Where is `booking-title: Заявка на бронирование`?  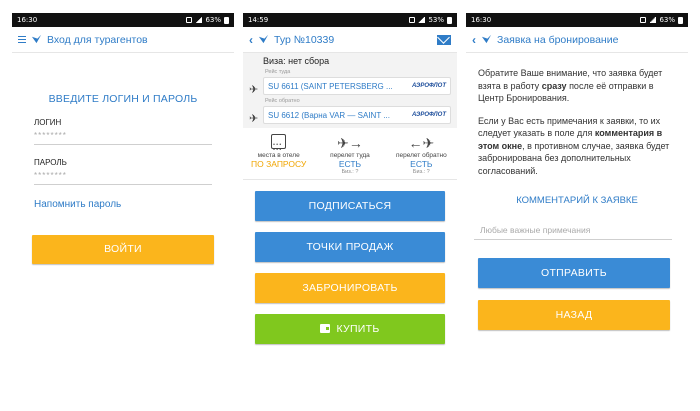 booking-title: Заявка на бронирование is located at coordinates (558, 39).